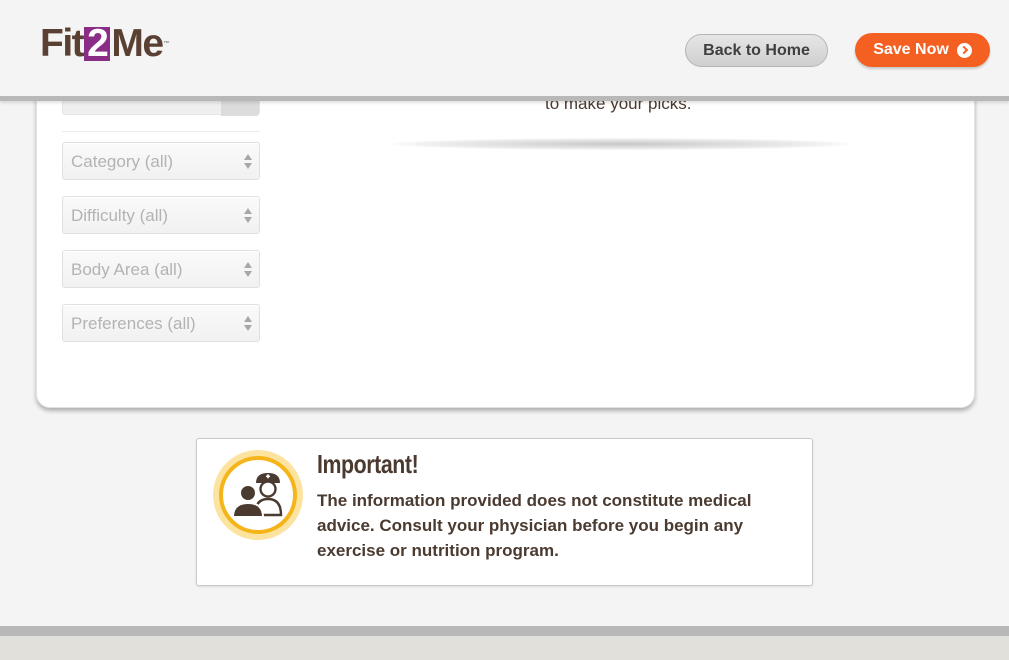 The image size is (1009, 660). I want to click on chevron-right-icon, so click(964, 50).